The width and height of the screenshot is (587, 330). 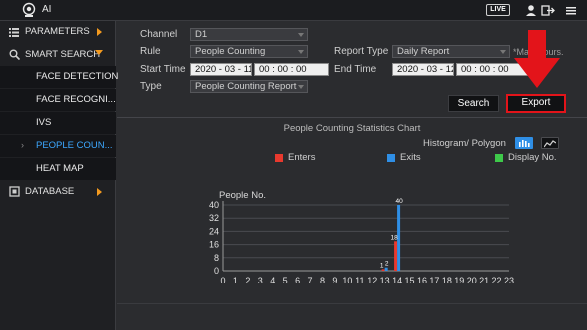 I want to click on data-label: 1, so click(x=382, y=265).